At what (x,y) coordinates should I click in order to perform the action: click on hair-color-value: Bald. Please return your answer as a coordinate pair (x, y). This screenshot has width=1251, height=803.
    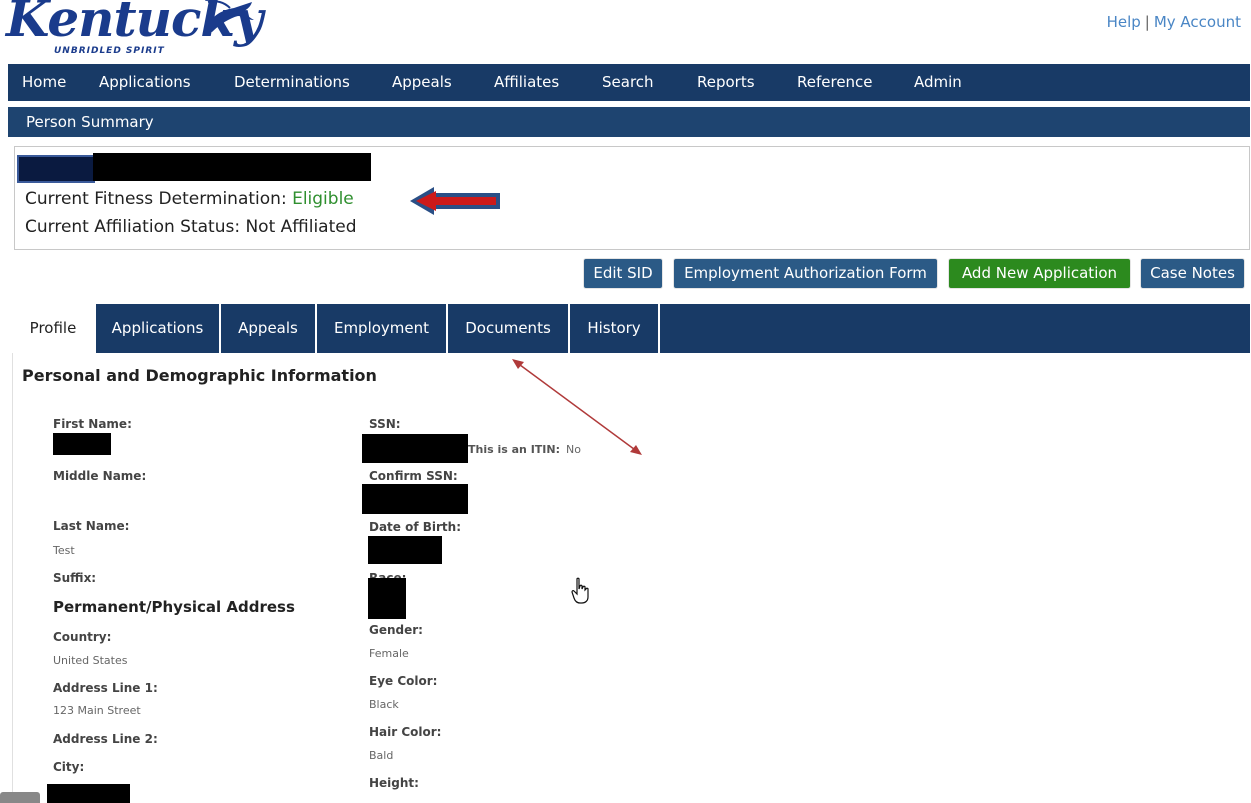
    Looking at the image, I should click on (381, 755).